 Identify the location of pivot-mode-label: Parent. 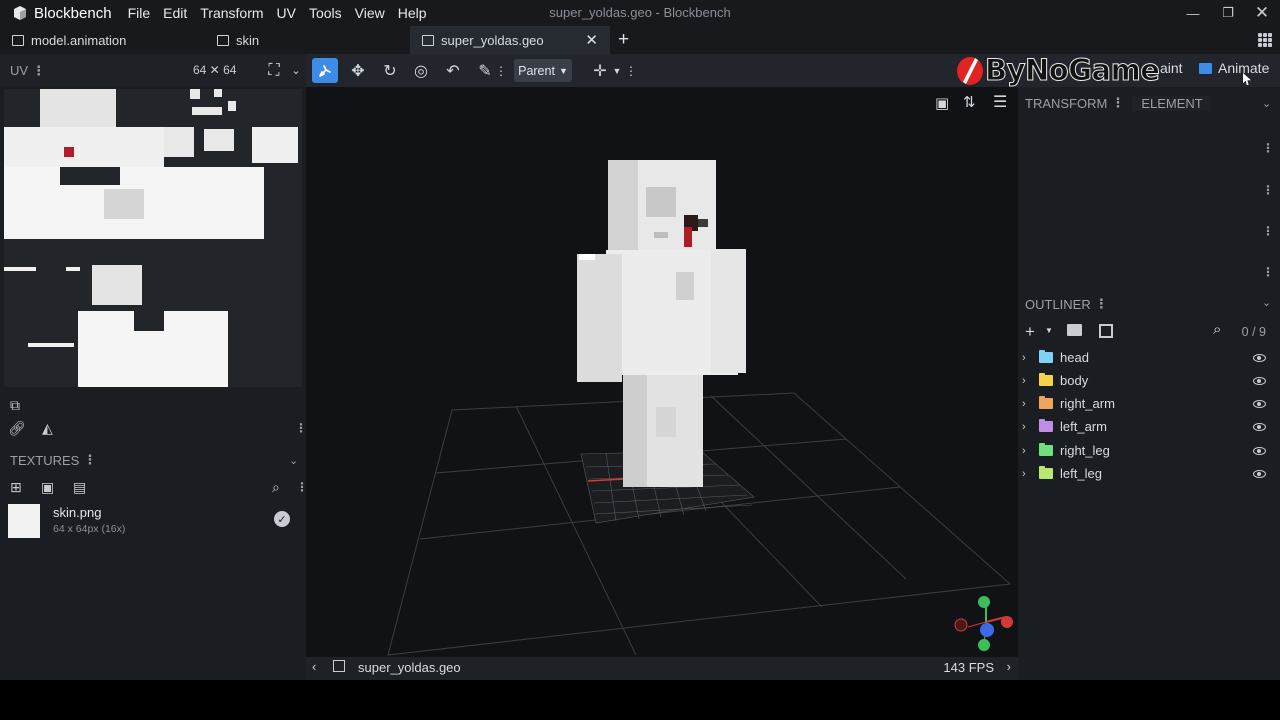
(536, 70).